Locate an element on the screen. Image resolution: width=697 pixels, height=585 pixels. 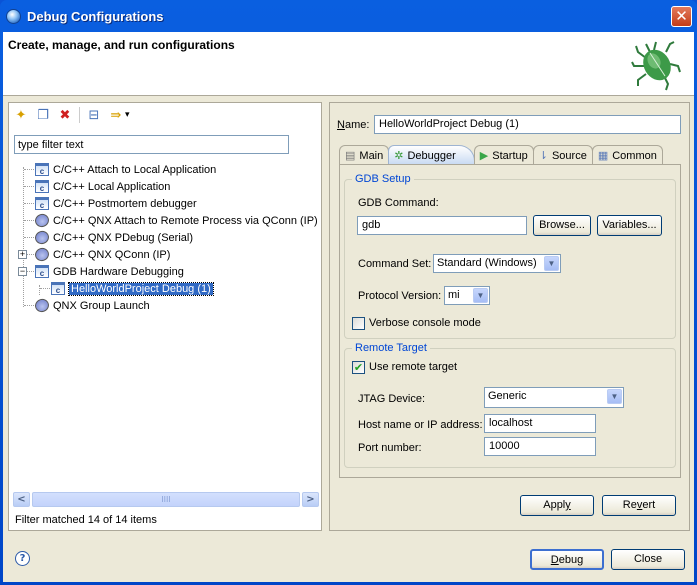
filter-icon: ⇛ is located at coordinates (116, 115).